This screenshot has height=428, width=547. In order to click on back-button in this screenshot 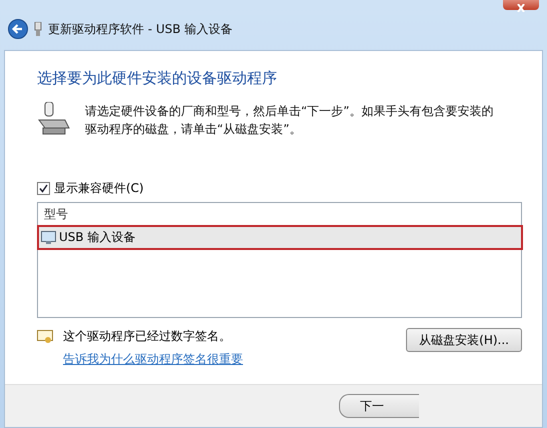, I will do `click(18, 29)`.